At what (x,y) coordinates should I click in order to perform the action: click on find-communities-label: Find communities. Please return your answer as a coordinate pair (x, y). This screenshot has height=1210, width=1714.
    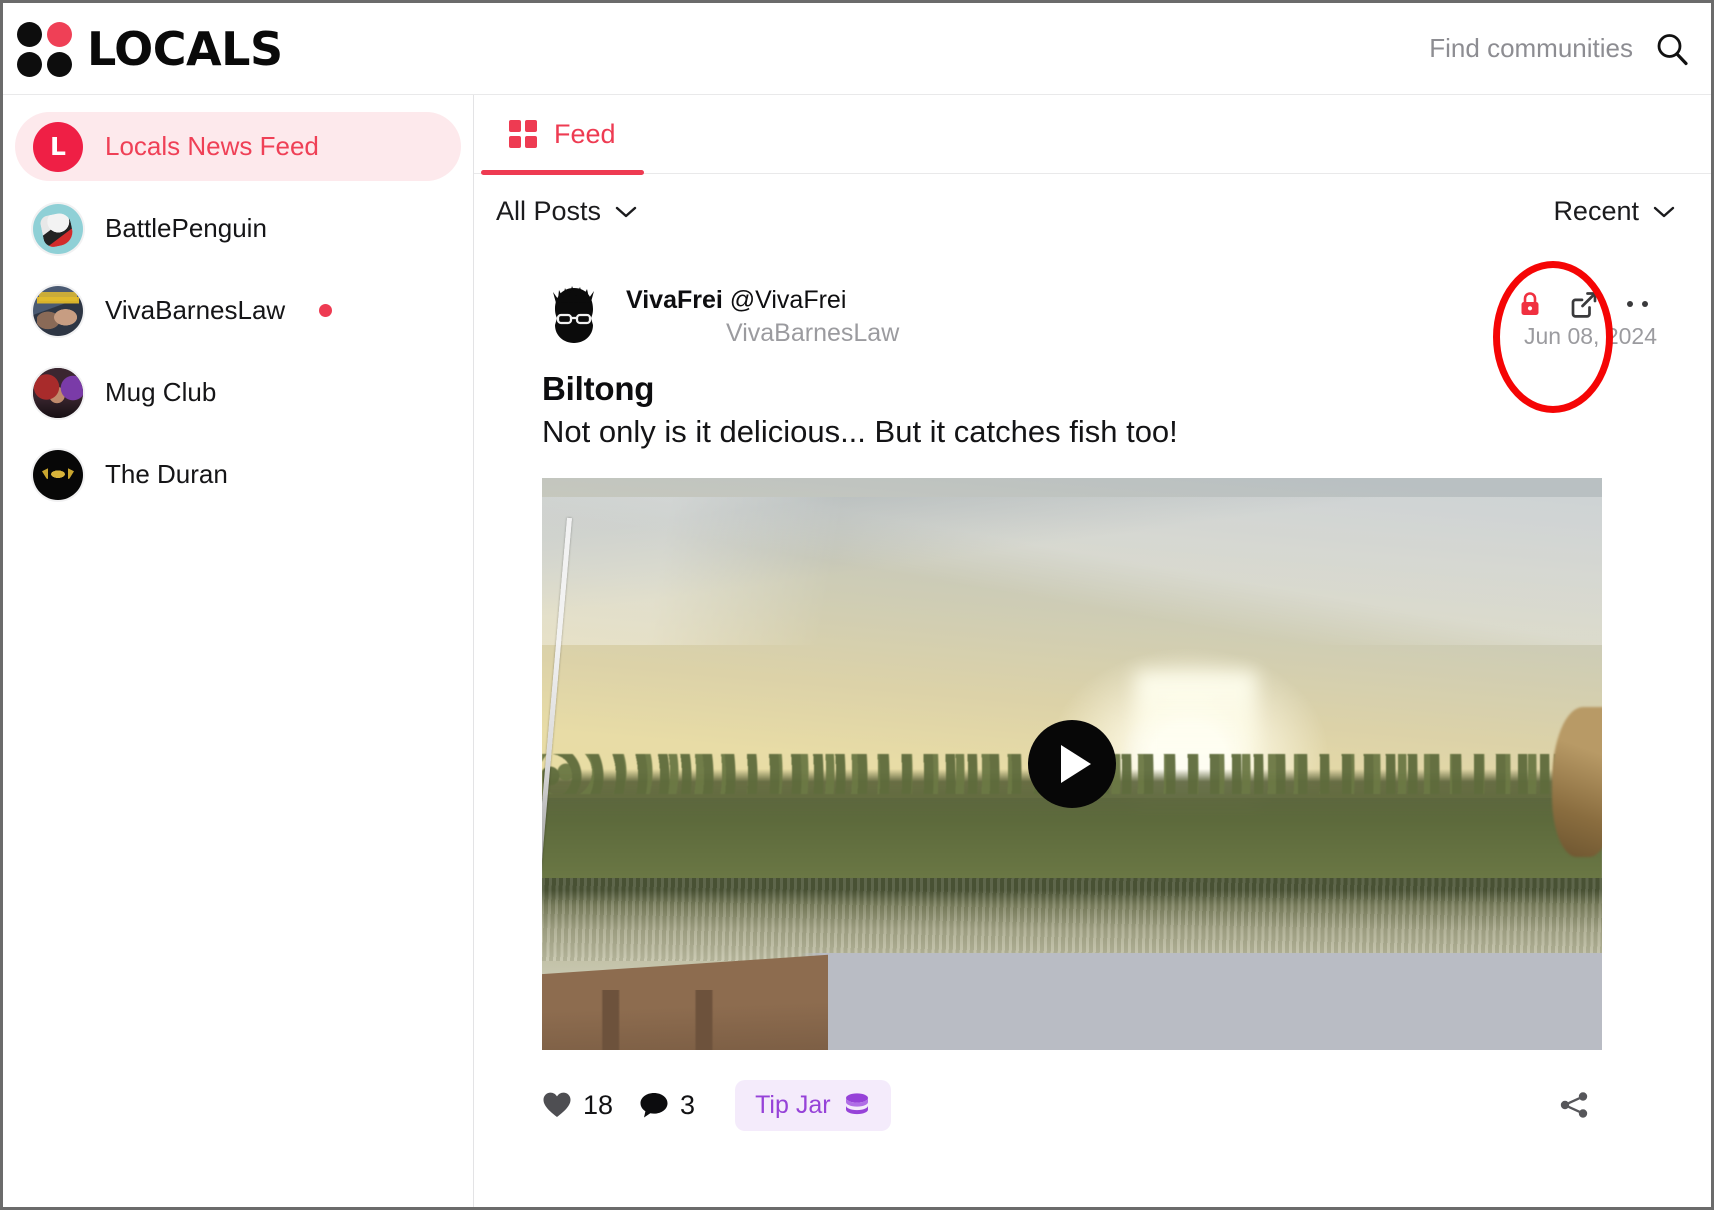
    Looking at the image, I should click on (1531, 48).